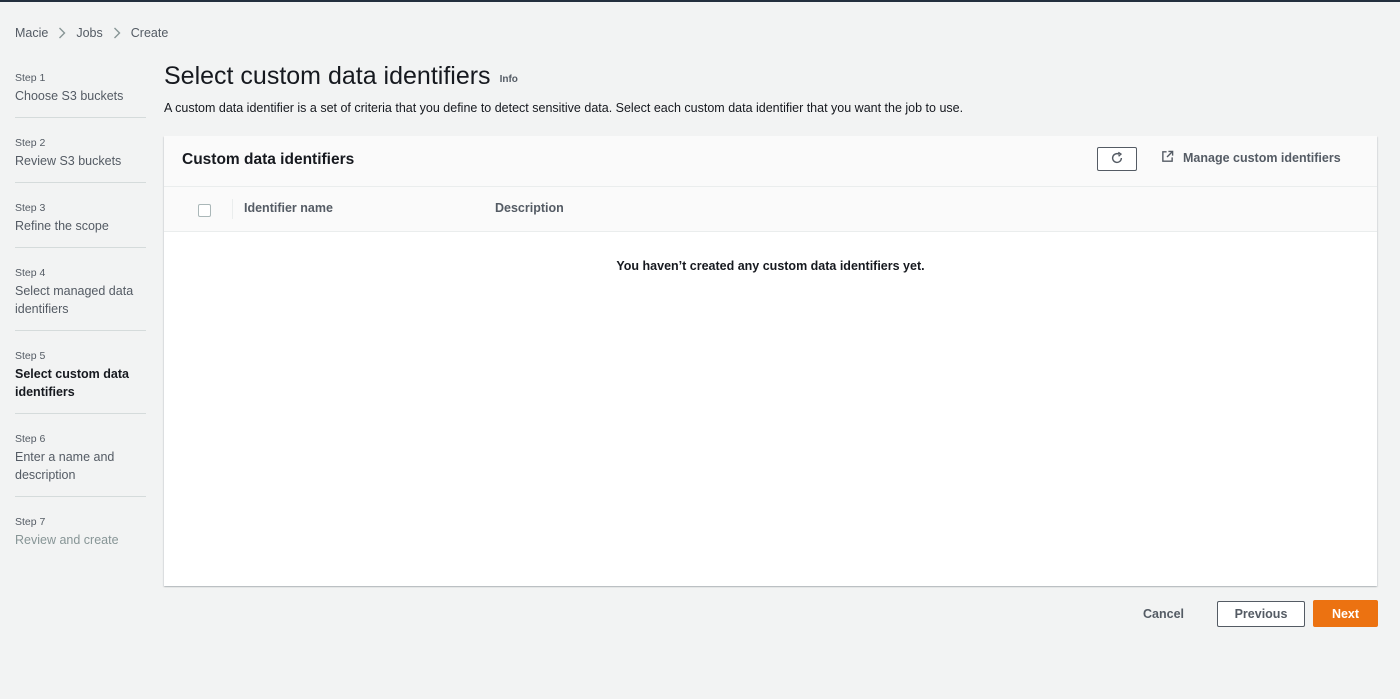 Image resolution: width=1400 pixels, height=699 pixels. Describe the element at coordinates (80, 97) in the screenshot. I see `step-title: Choose S3 buckets` at that location.